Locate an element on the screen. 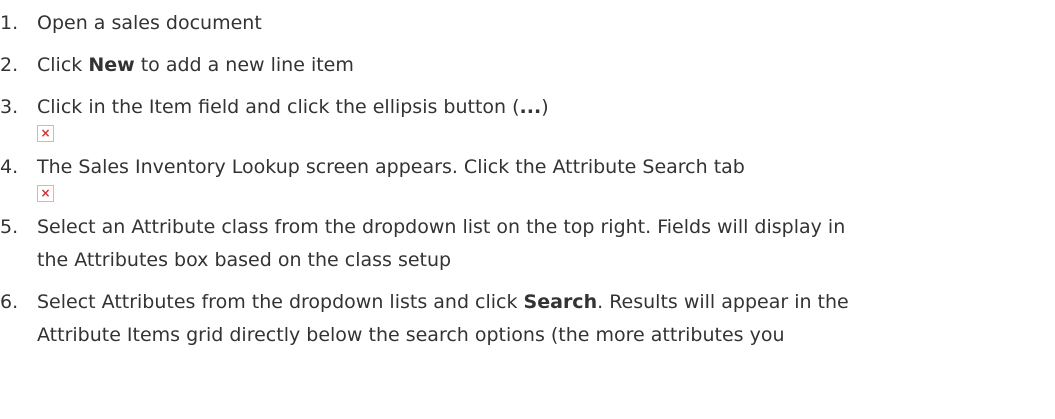  step-text: Open a sales document is located at coordinates (149, 23).